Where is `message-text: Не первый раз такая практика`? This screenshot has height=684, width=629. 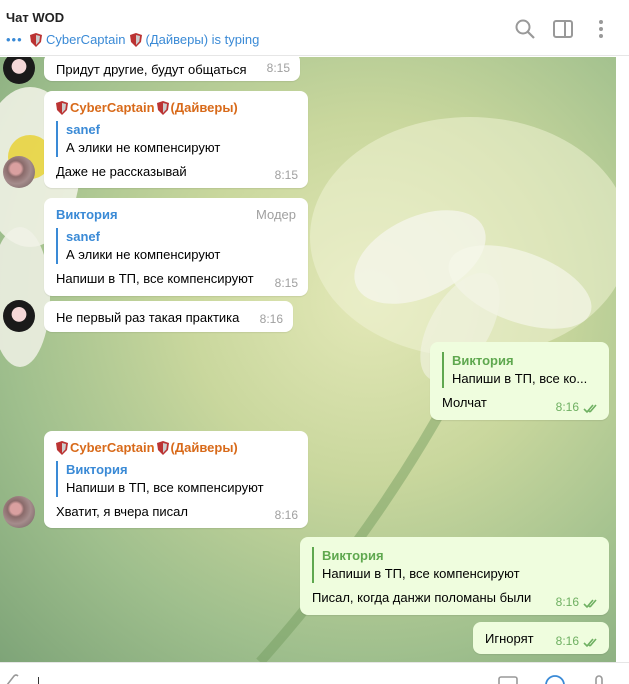
message-text: Не первый раз такая практика is located at coordinates (148, 317).